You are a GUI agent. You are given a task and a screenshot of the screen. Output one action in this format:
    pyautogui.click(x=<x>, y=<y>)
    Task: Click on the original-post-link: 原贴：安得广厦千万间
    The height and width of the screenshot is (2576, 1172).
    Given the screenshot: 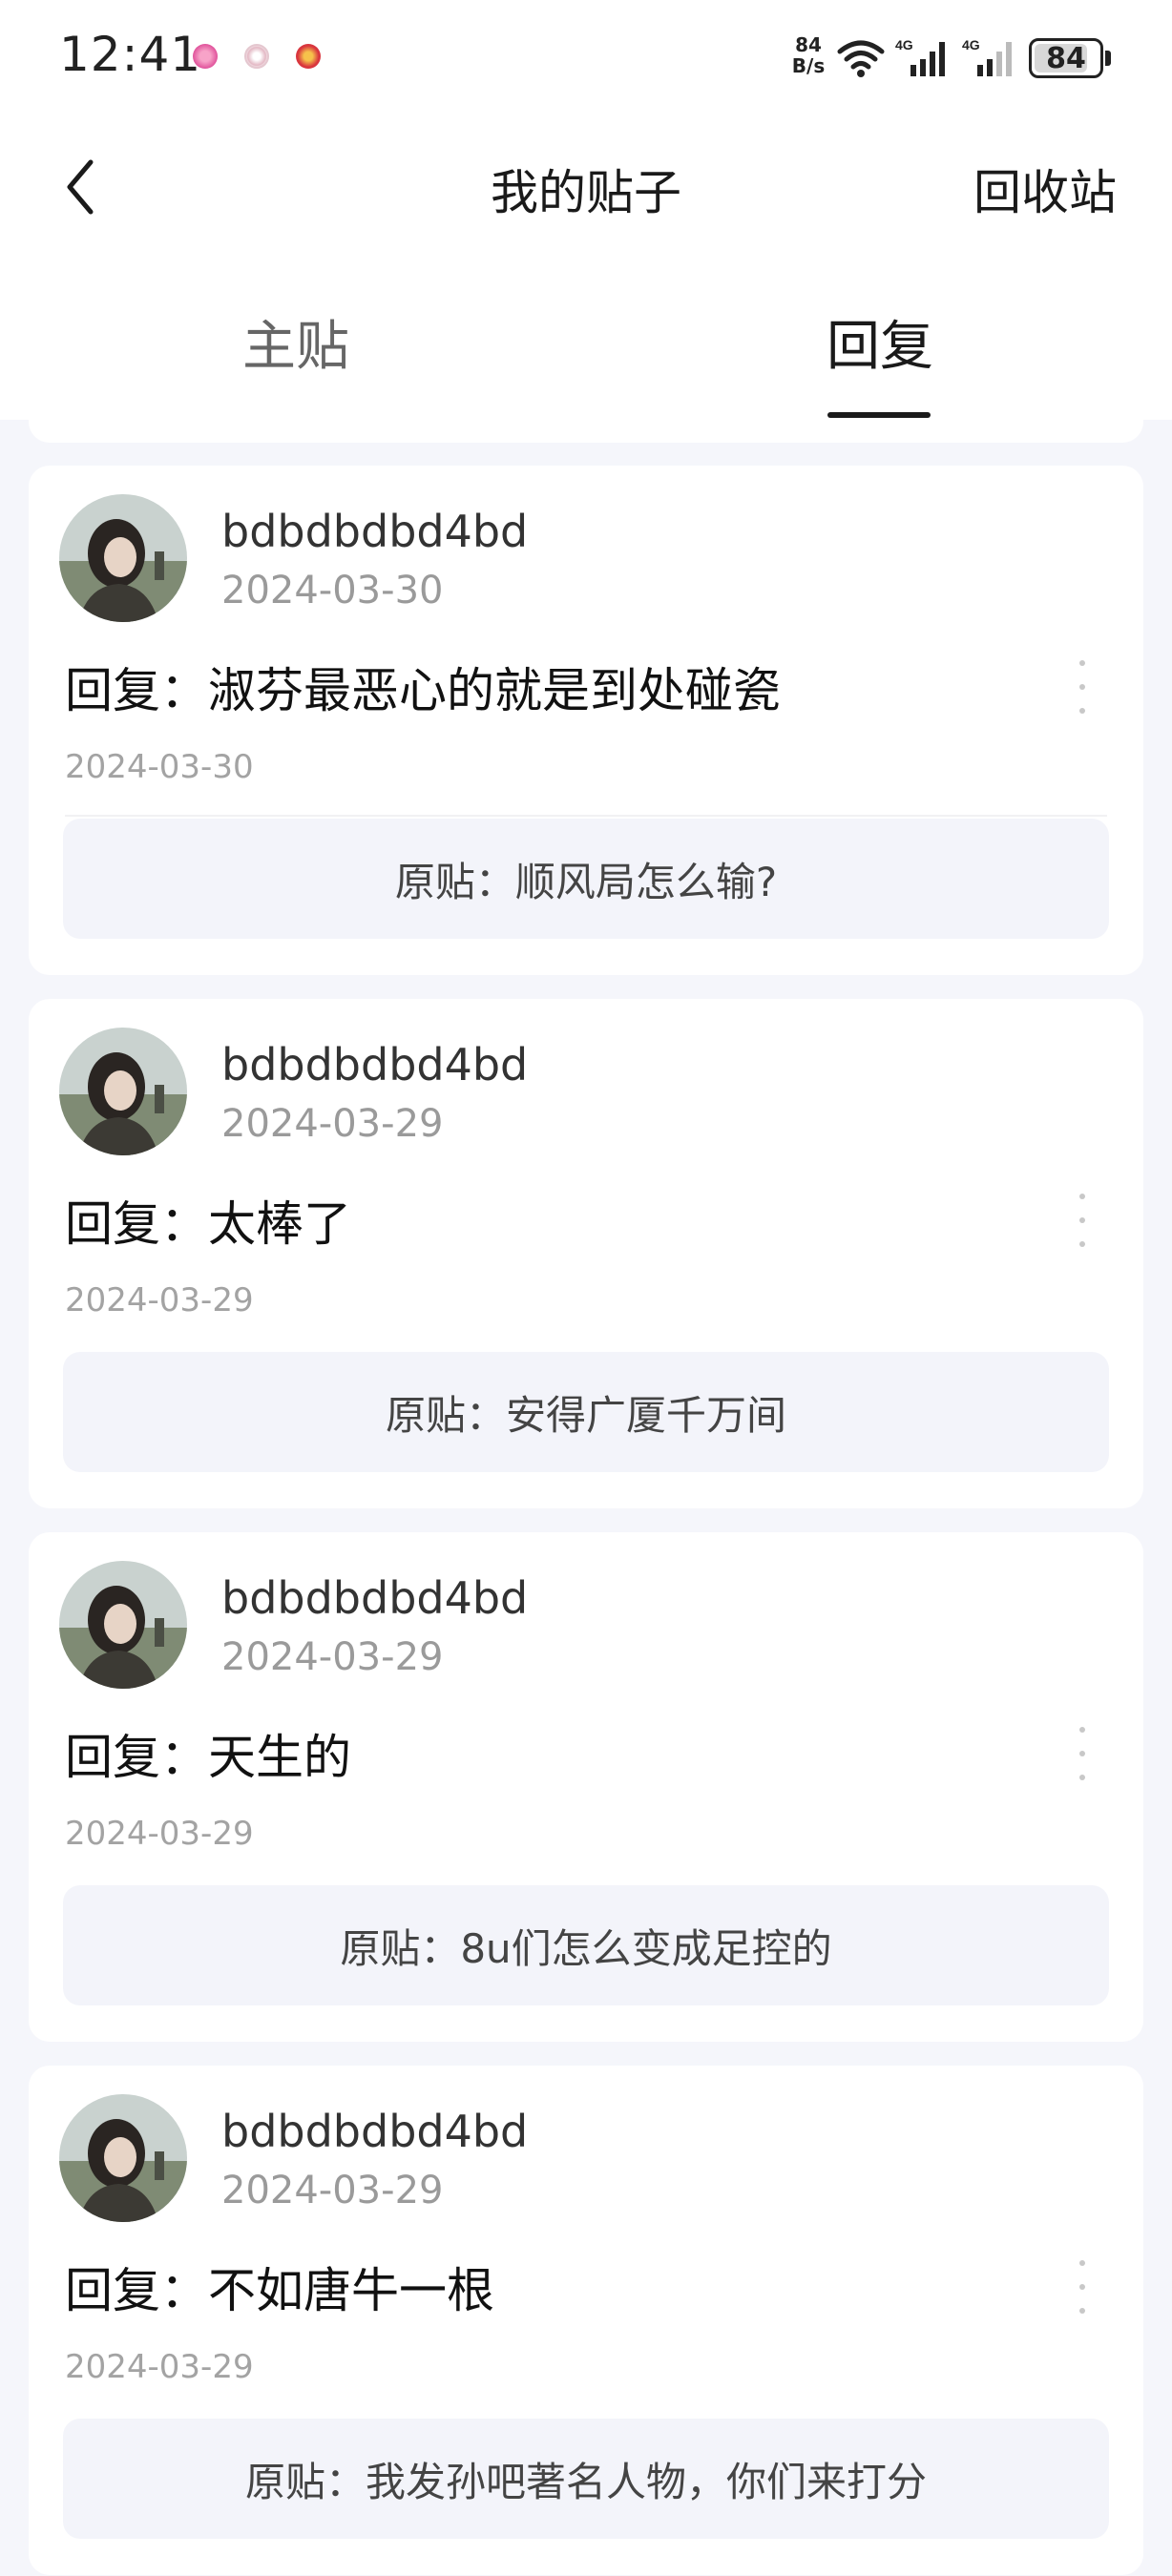 What is the action you would take?
    pyautogui.click(x=586, y=1412)
    